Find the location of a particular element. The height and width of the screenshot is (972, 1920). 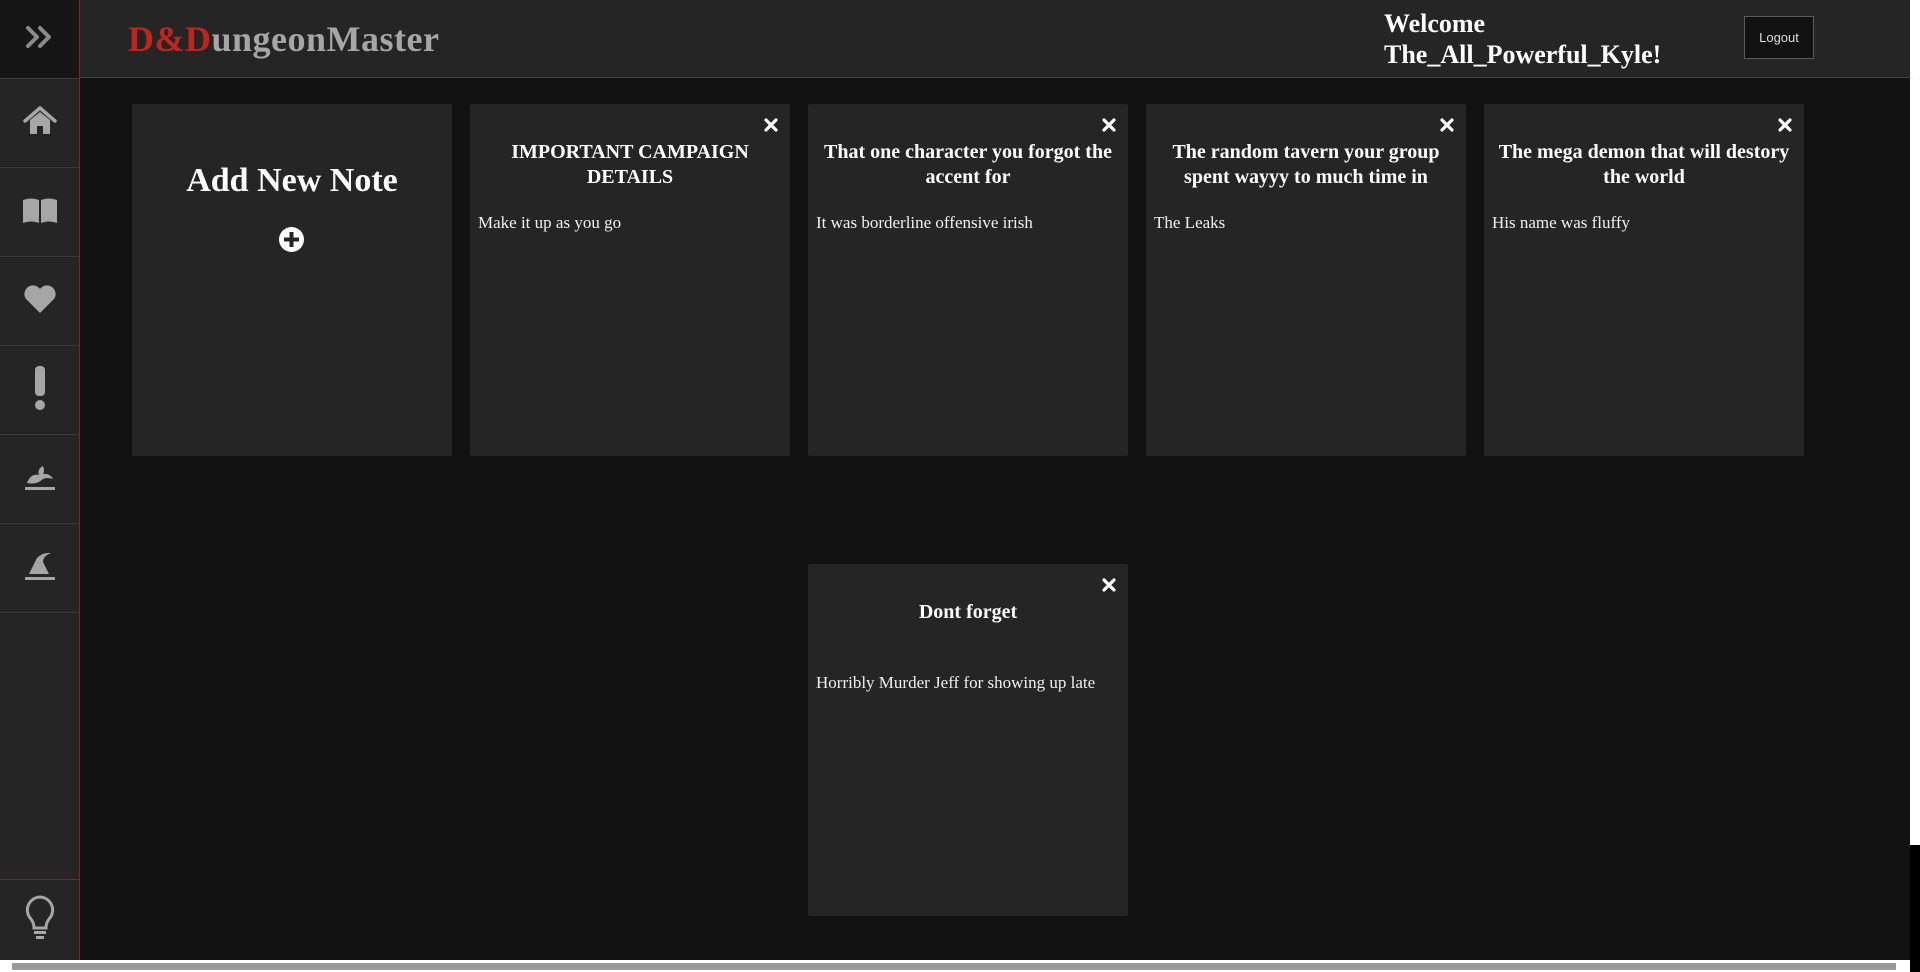

sidebar-item-tips is located at coordinates (39, 919).